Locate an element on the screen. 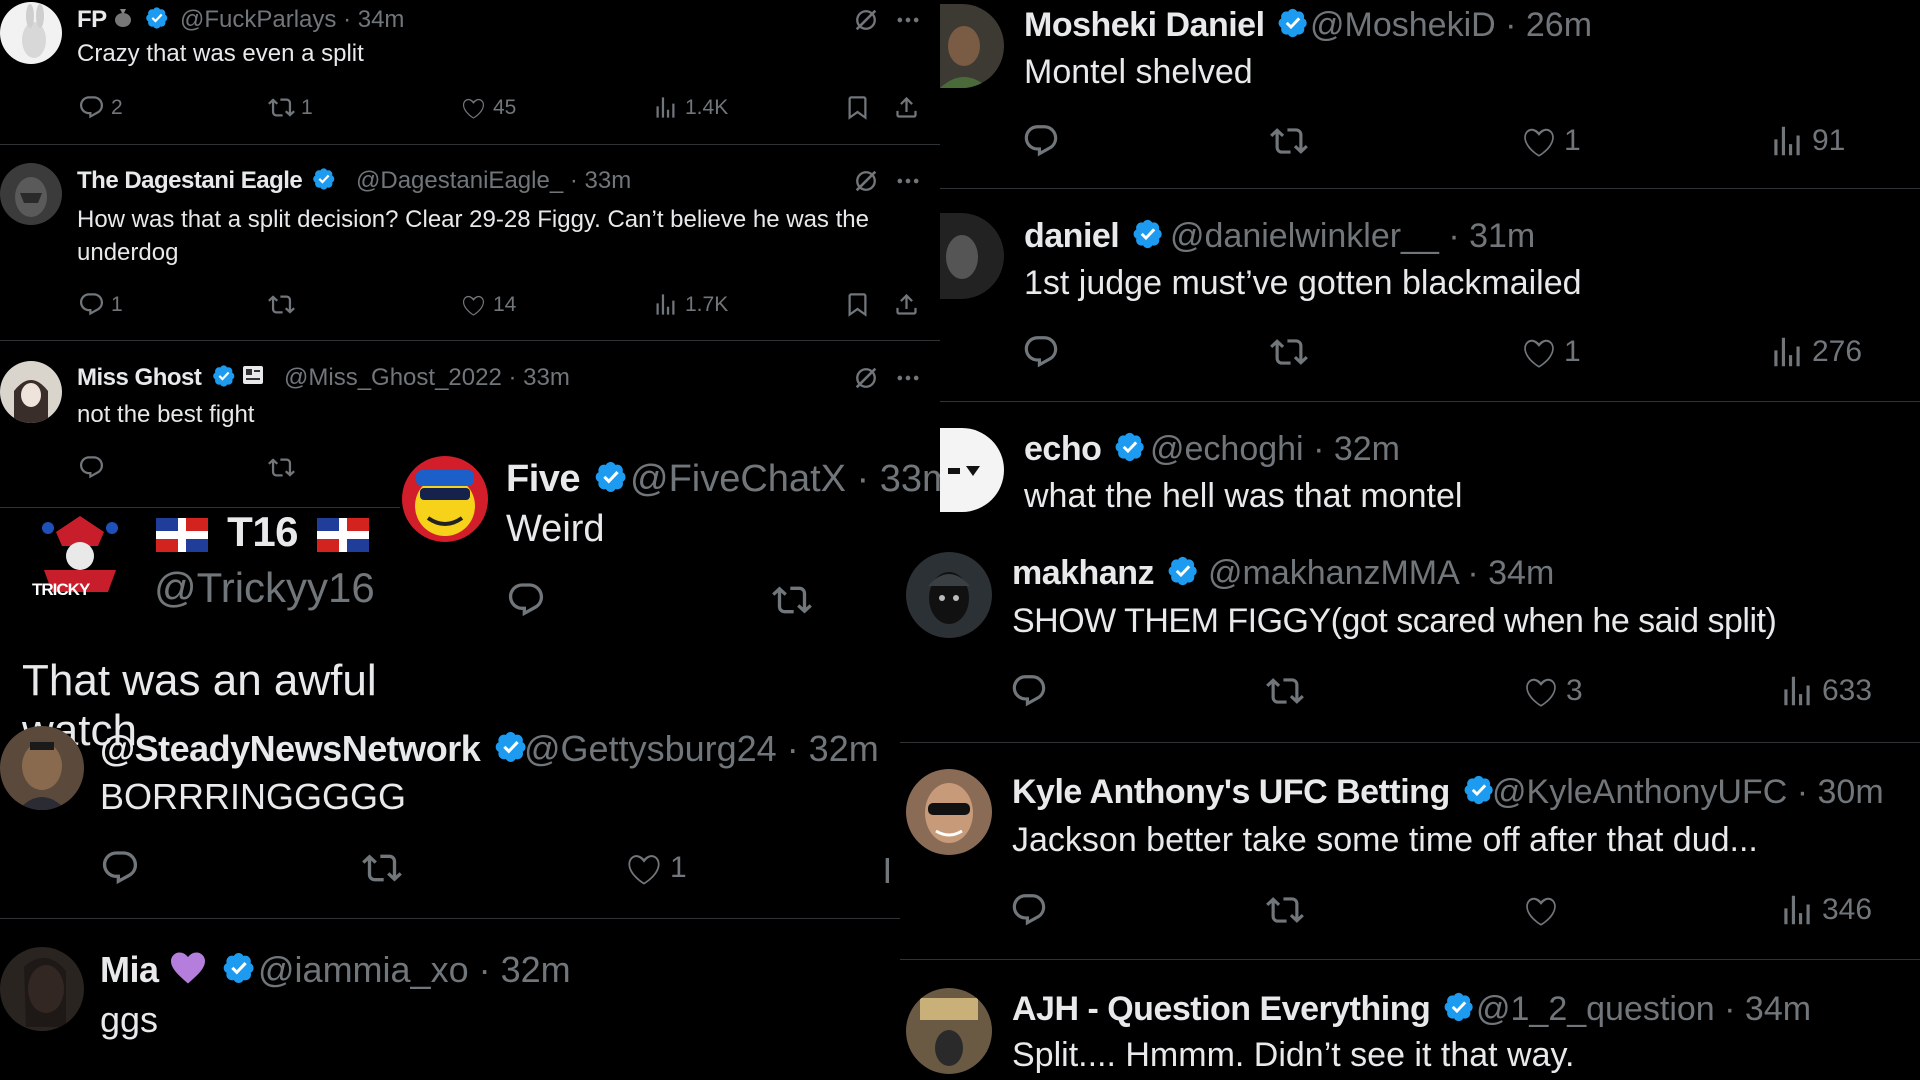 This screenshot has width=1920, height=1080. views-button: 276 is located at coordinates (1815, 352).